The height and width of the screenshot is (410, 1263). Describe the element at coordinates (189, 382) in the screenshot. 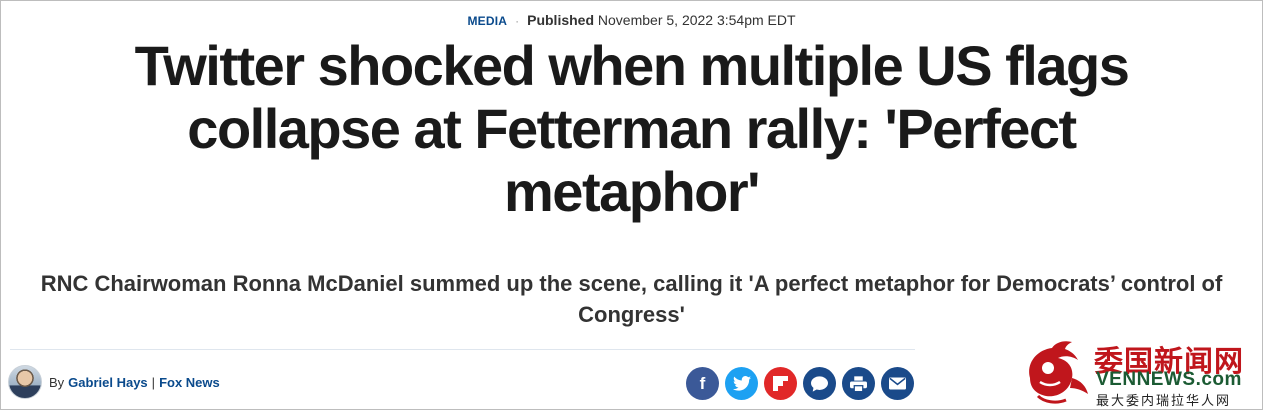

I see `outlet-link: Fox News` at that location.